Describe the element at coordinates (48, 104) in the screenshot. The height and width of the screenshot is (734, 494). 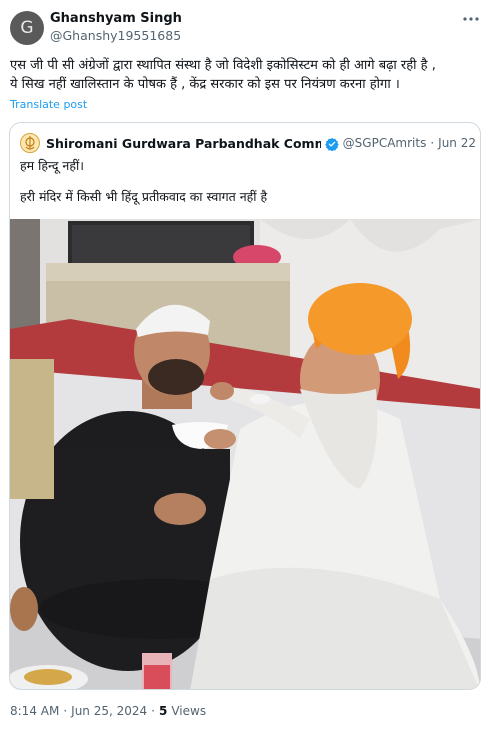
I see `translate-post-link: Translate post` at that location.